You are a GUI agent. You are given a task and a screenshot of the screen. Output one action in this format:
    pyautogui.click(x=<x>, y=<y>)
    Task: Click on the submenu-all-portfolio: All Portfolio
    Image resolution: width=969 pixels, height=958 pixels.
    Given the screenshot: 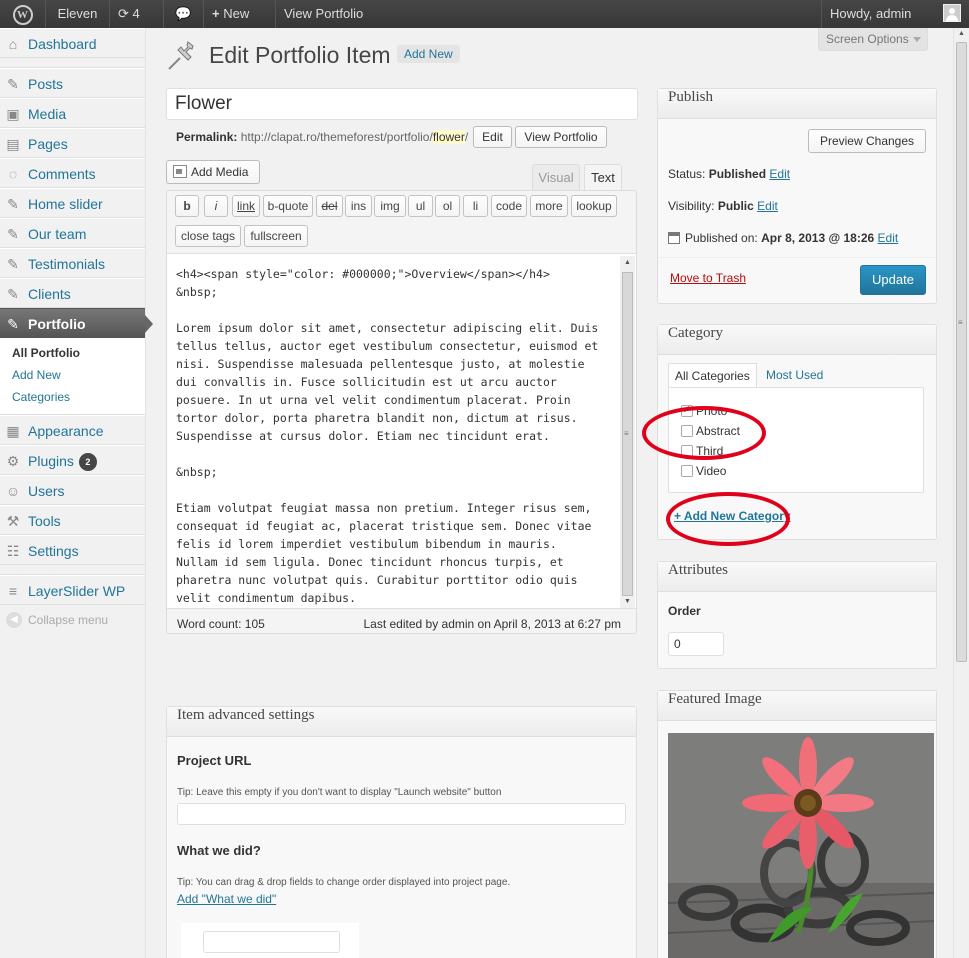 What is the action you would take?
    pyautogui.click(x=72, y=353)
    